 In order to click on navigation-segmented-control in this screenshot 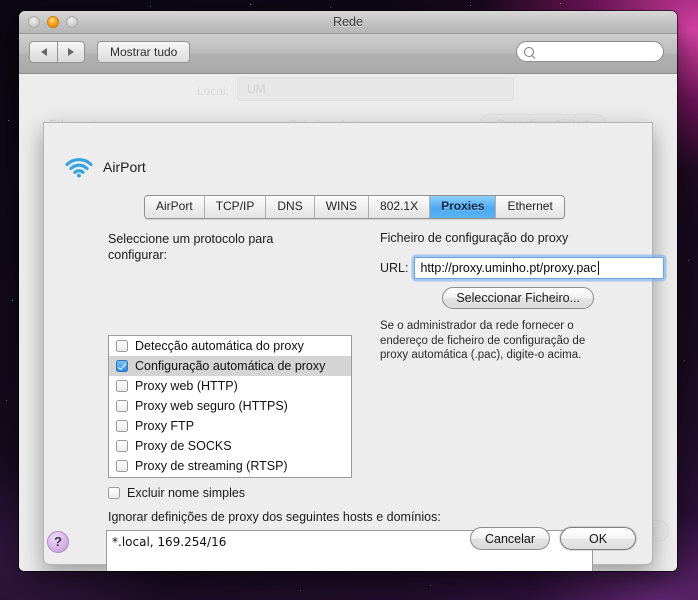, I will do `click(57, 52)`.